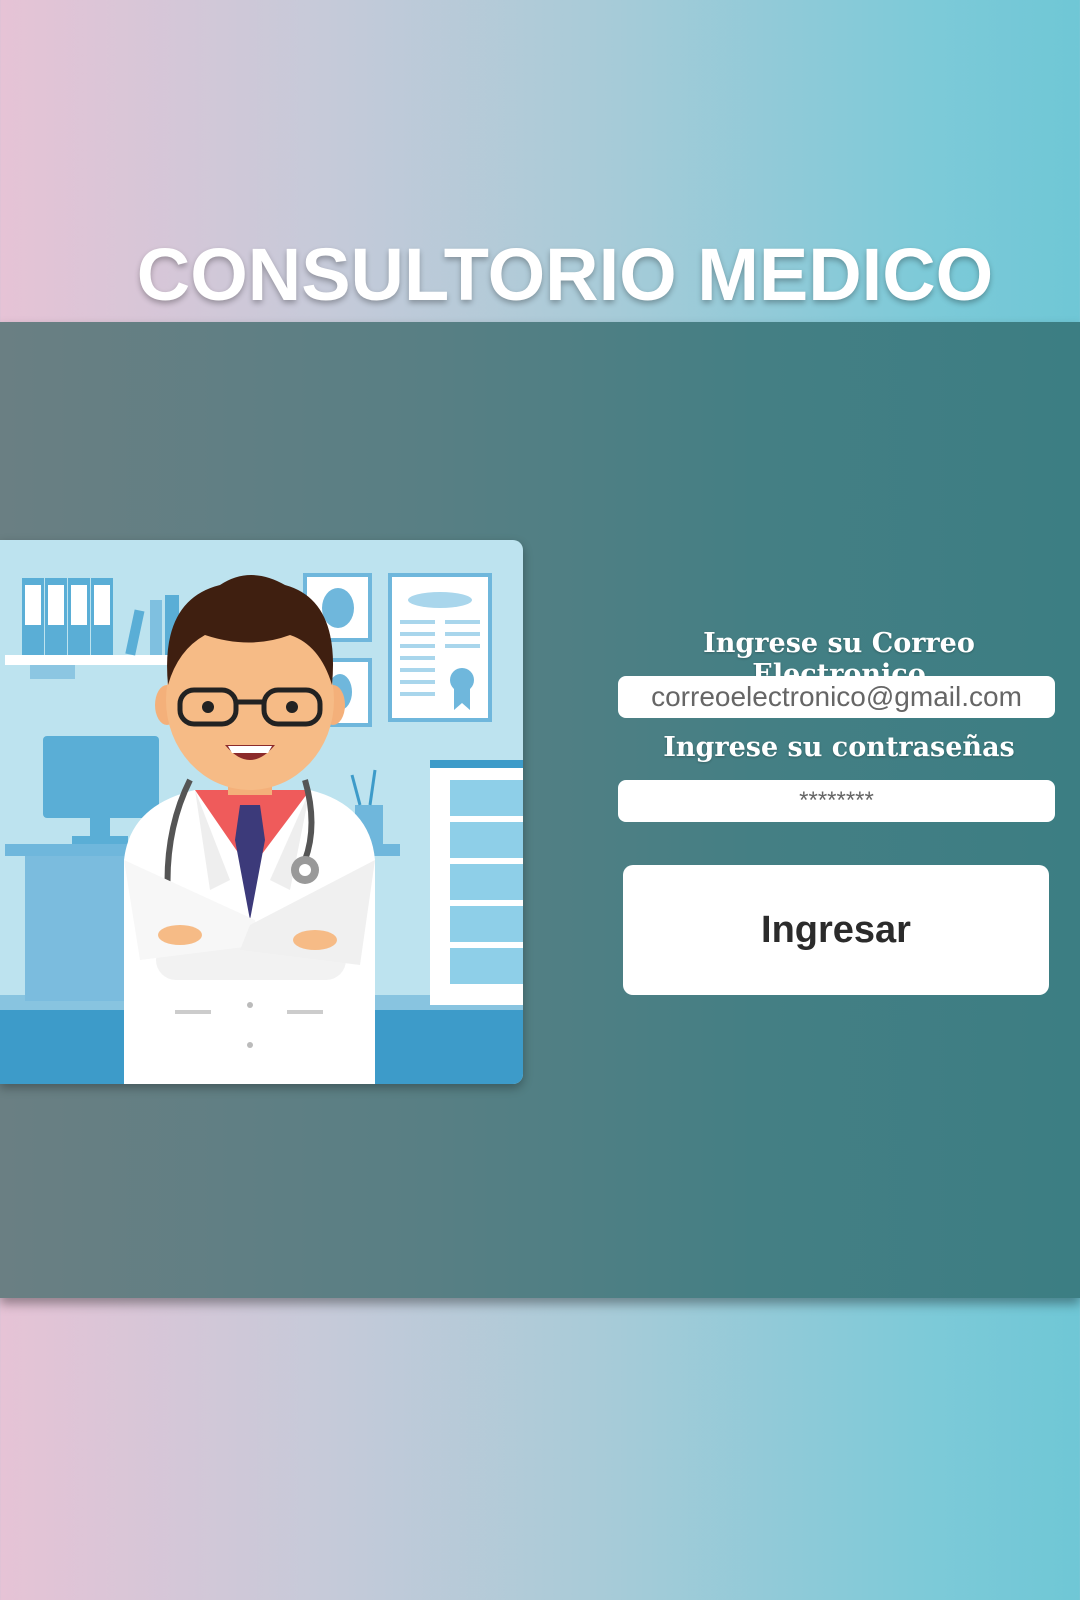 This screenshot has width=1080, height=1600. I want to click on page-title: CONSULTORIO MEDICO, so click(565, 274).